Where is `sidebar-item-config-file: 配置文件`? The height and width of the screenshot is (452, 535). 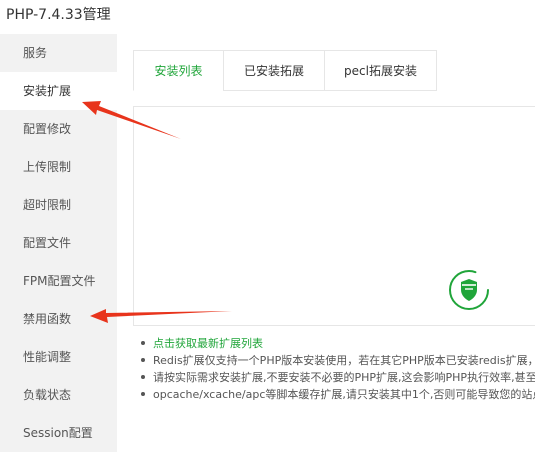
sidebar-item-config-file: 配置文件 is located at coordinates (58, 243).